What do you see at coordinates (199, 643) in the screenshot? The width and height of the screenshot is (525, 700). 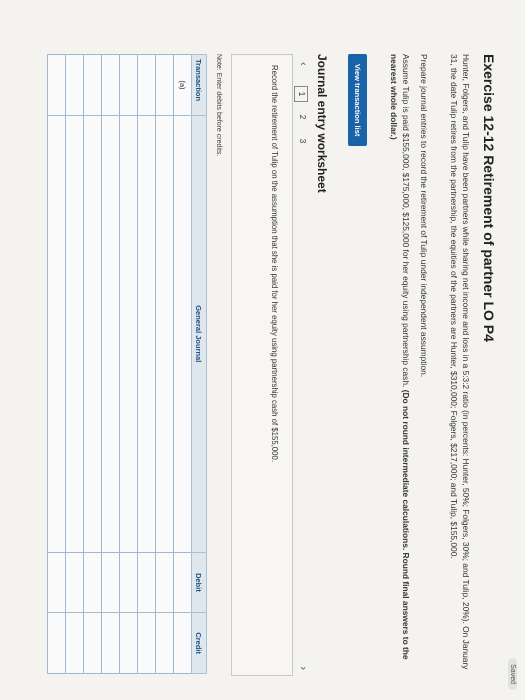 I see `header-credit: Credit` at bounding box center [199, 643].